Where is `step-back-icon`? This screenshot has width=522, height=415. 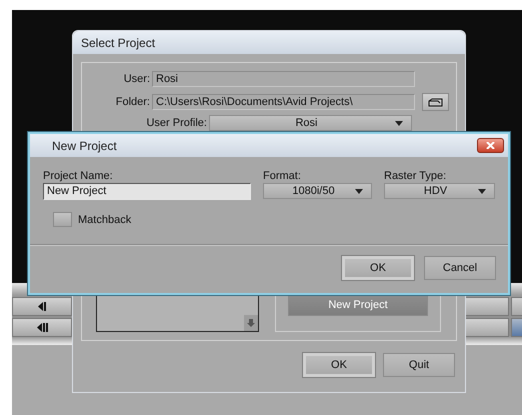
step-back-icon is located at coordinates (42, 306).